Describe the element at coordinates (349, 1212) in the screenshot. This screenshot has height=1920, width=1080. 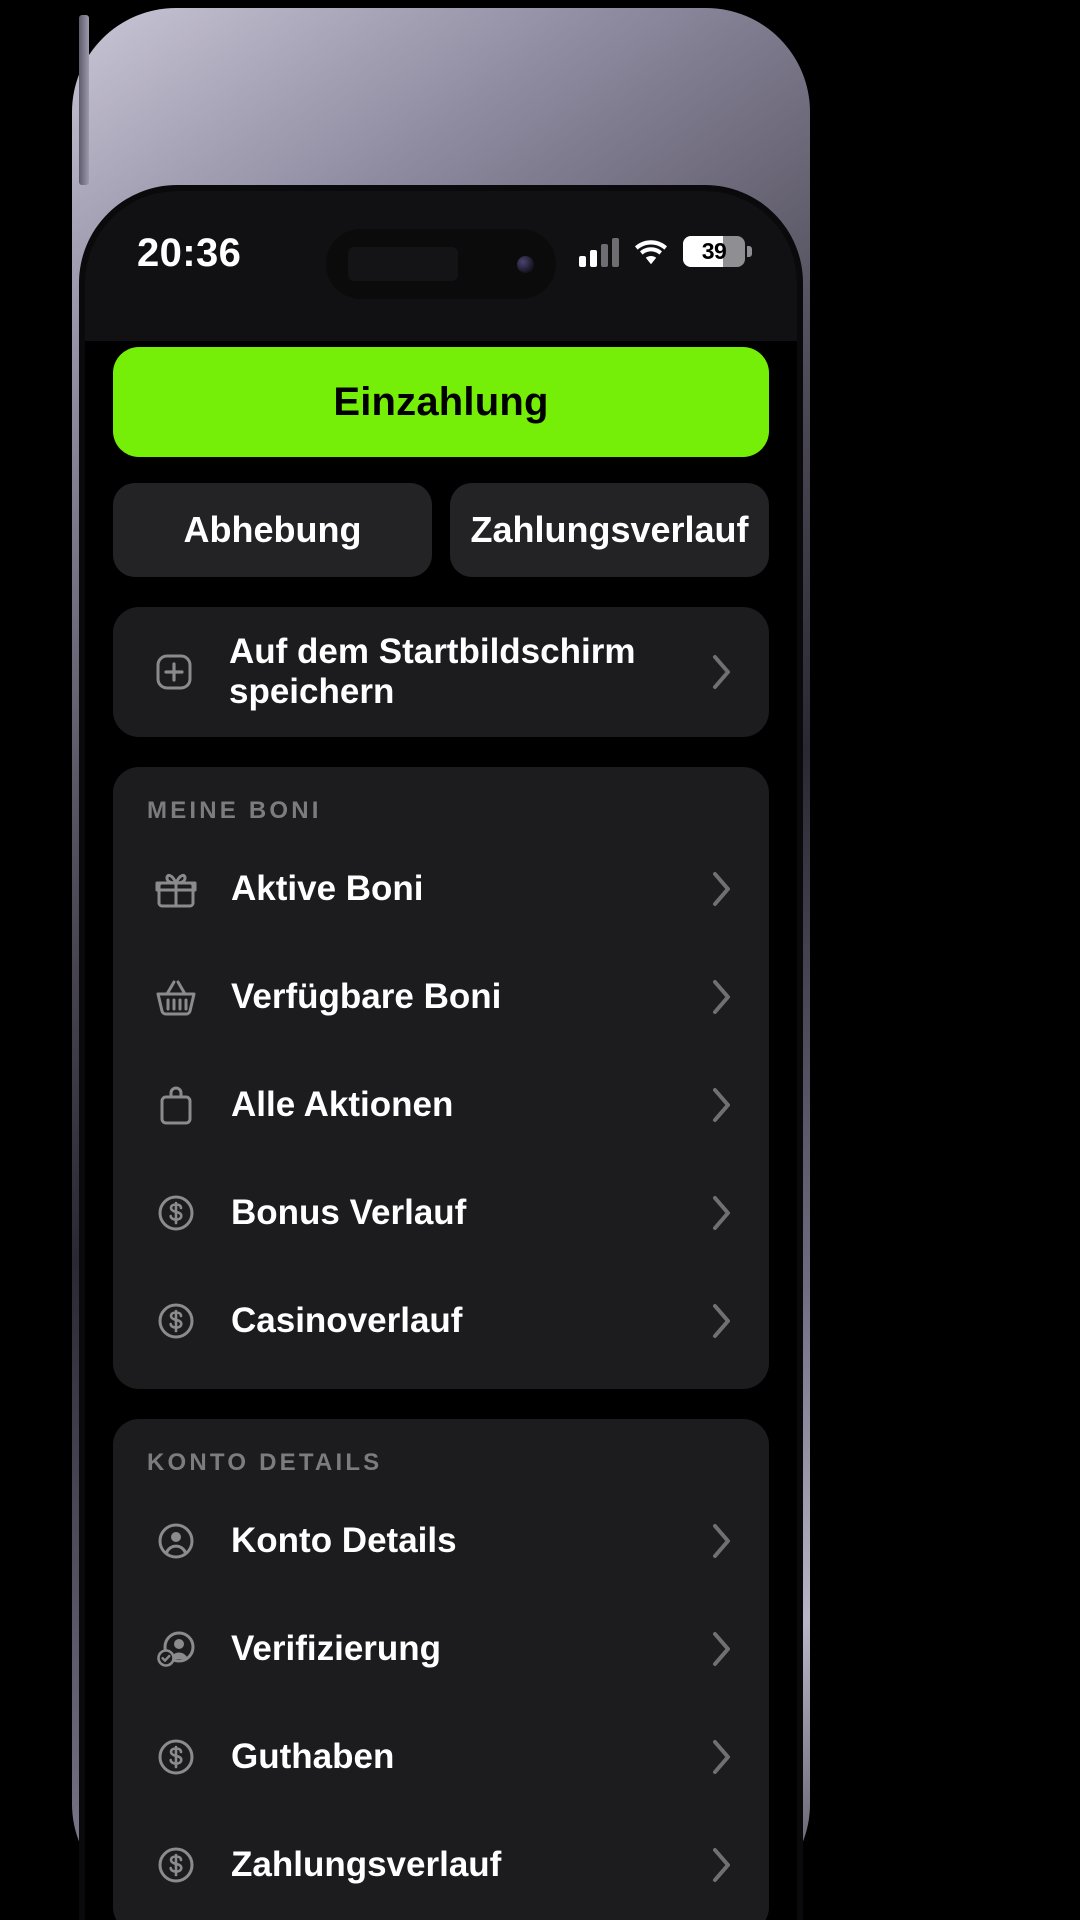
I see `list-item-label: Bonus Verlauf` at that location.